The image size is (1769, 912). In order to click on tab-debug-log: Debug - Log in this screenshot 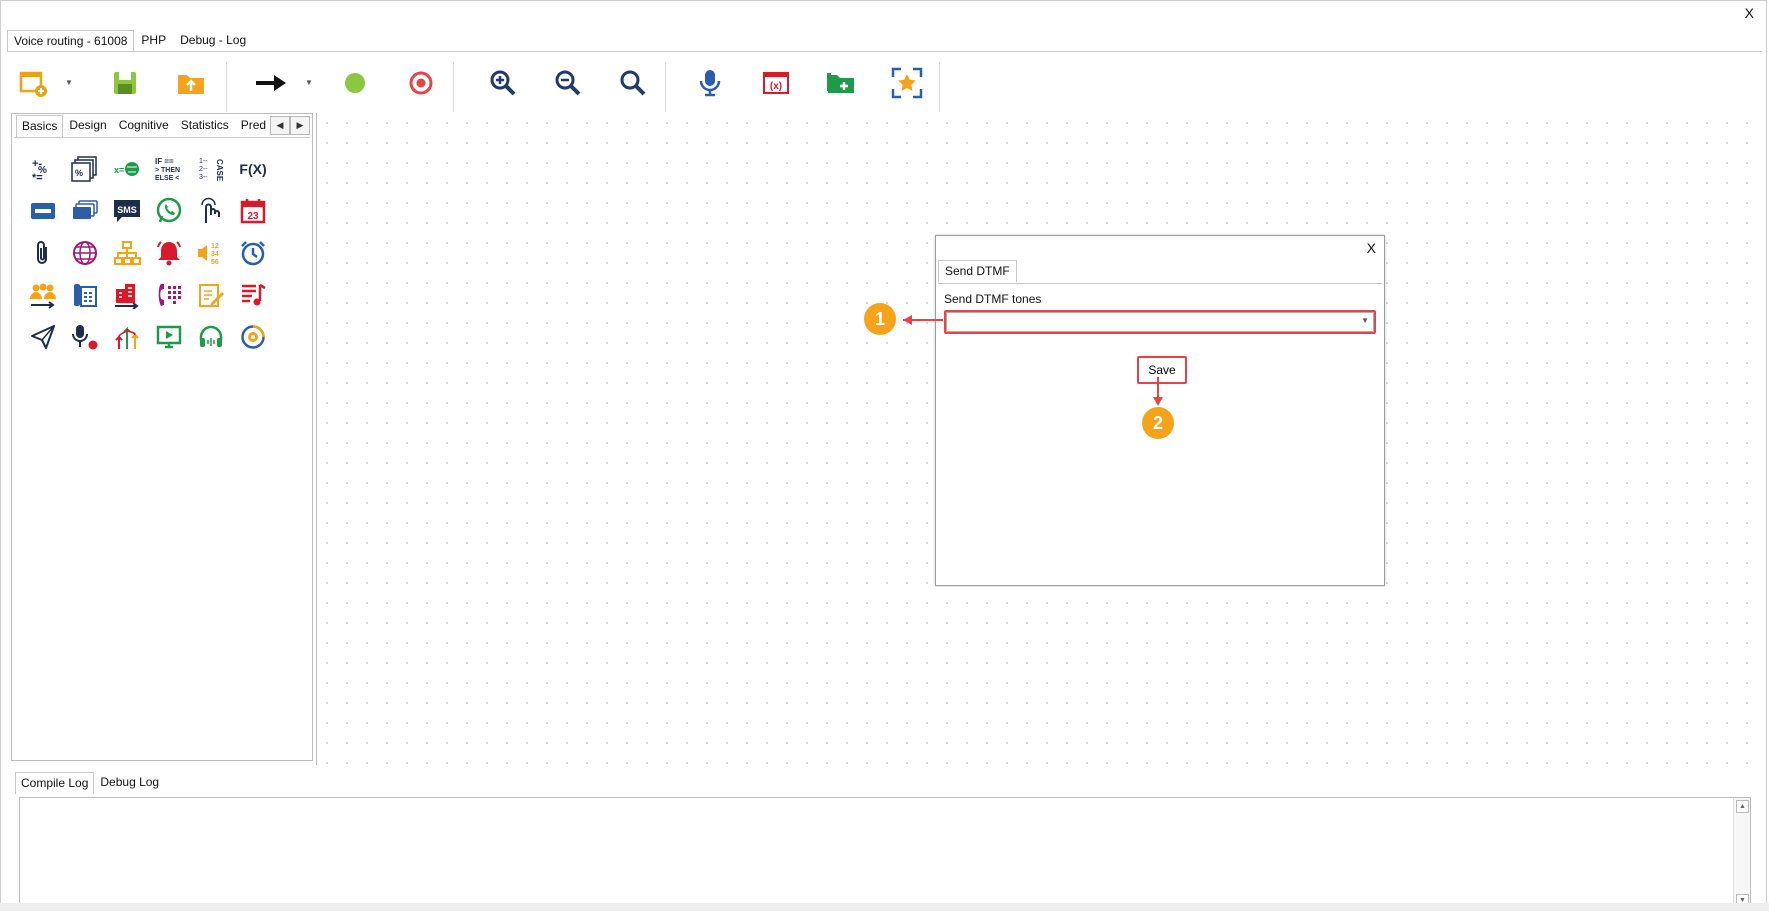, I will do `click(213, 40)`.